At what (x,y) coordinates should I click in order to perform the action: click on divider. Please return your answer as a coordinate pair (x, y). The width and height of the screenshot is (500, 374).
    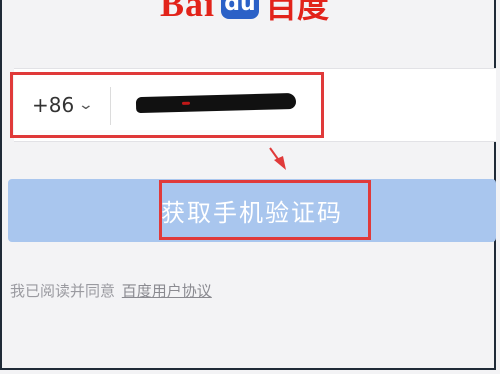
    Looking at the image, I should click on (110, 106).